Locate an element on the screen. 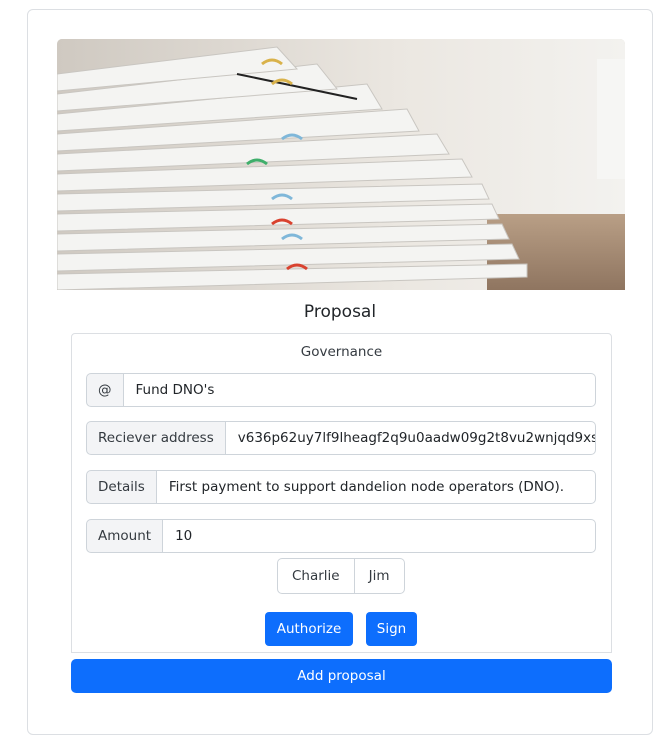 This screenshot has height=756, width=672. panel-subtitle: Governance is located at coordinates (341, 352).